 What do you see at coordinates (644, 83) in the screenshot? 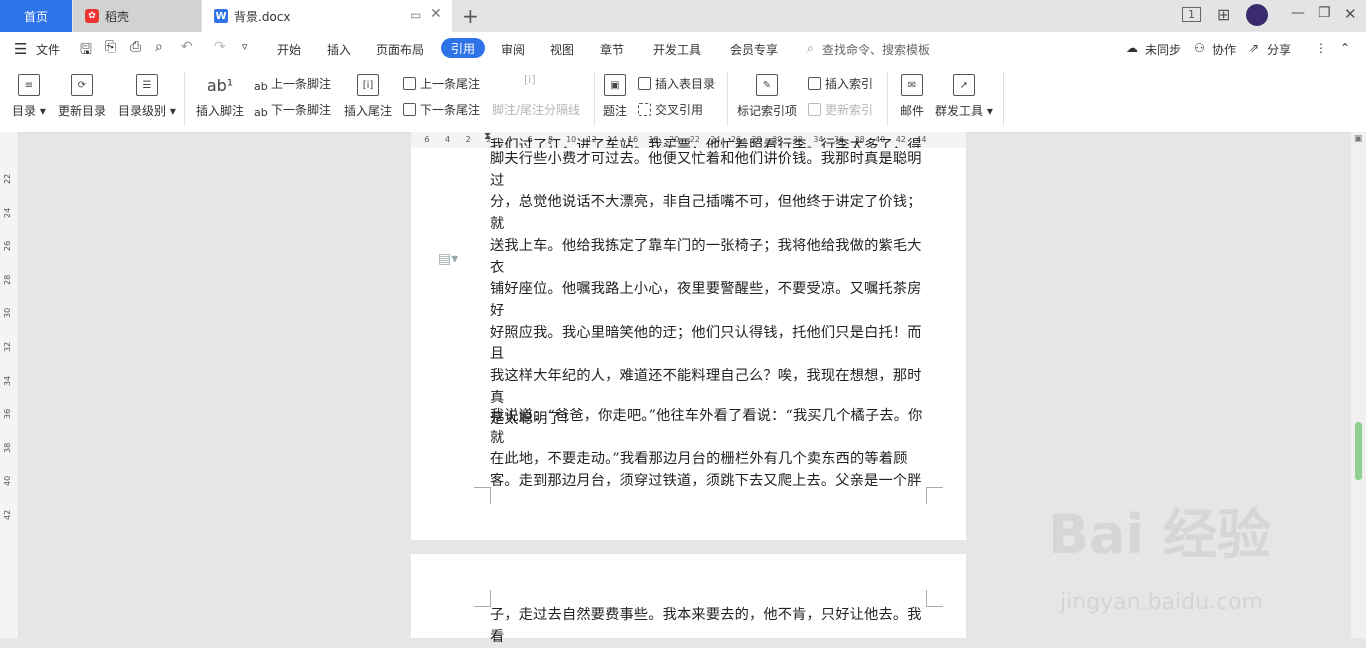
I see `table-toc-icon` at bounding box center [644, 83].